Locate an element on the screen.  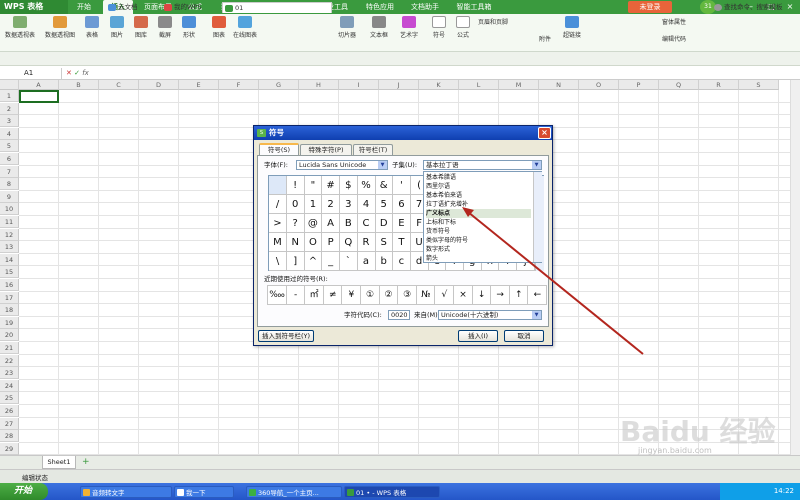
wordart-button: 艺术字 is located at coordinates (409, 32).